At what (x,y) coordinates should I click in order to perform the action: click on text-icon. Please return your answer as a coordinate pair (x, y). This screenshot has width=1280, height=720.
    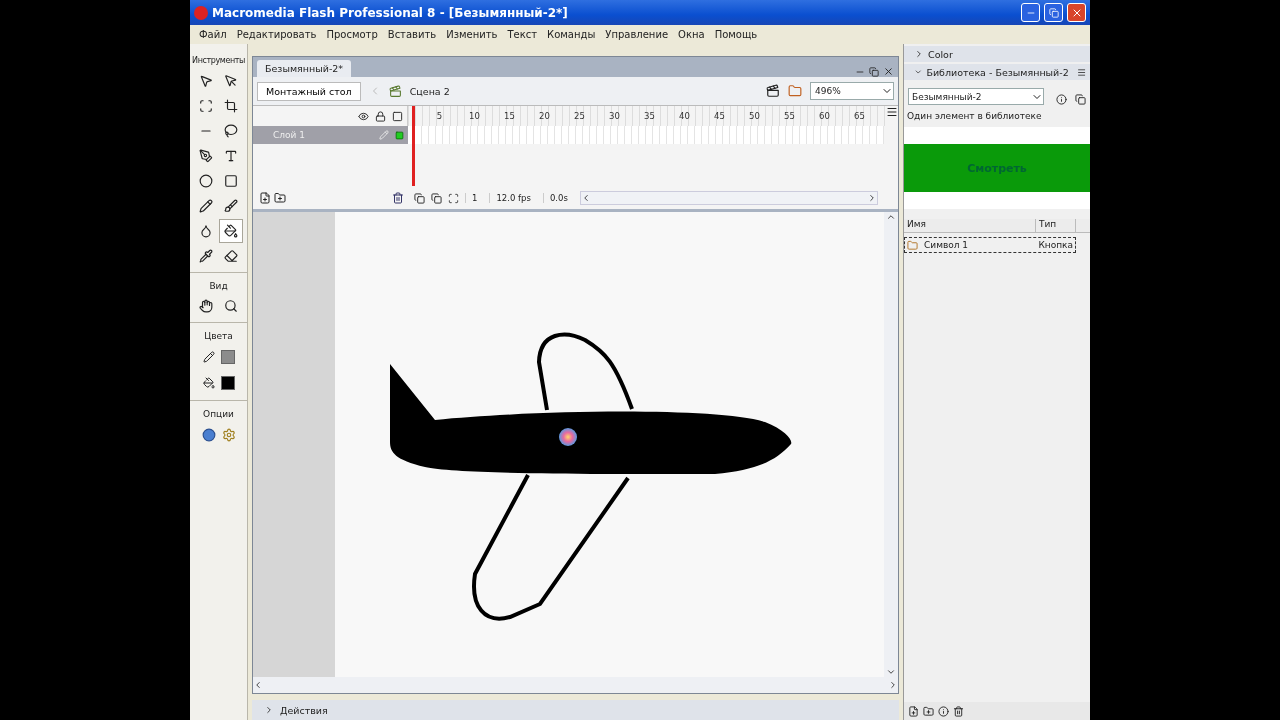
    Looking at the image, I should click on (231, 156).